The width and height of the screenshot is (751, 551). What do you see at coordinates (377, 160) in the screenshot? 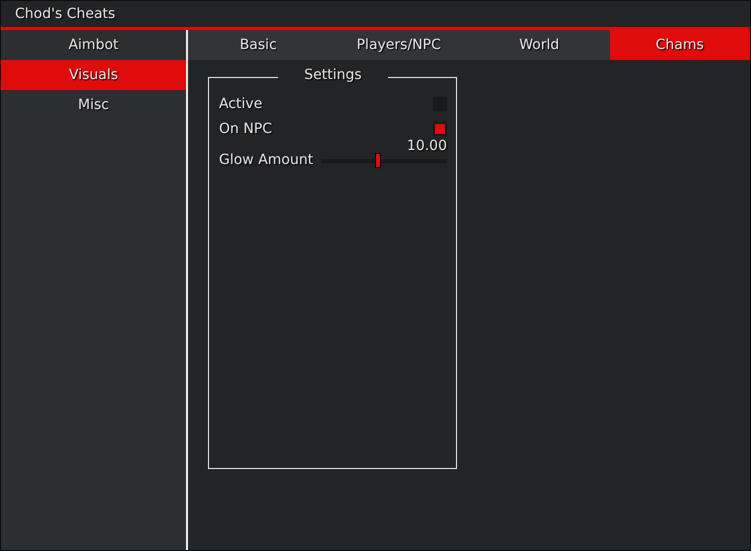
I see `slider-thumb` at bounding box center [377, 160].